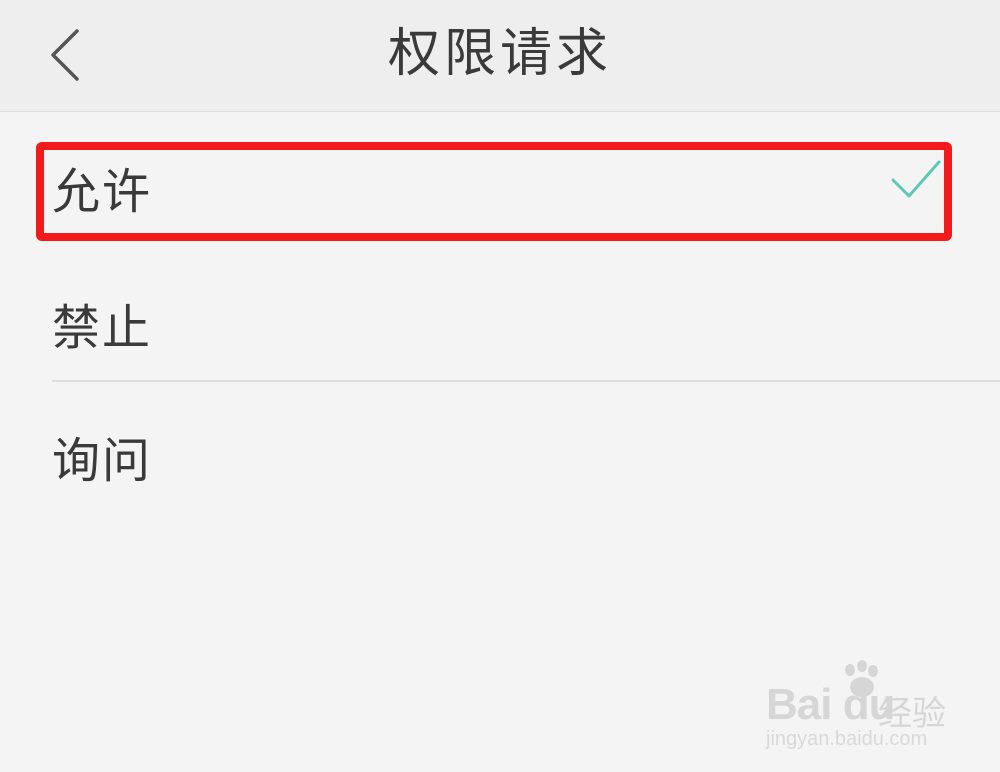  I want to click on option-ask: 询问, so click(500, 450).